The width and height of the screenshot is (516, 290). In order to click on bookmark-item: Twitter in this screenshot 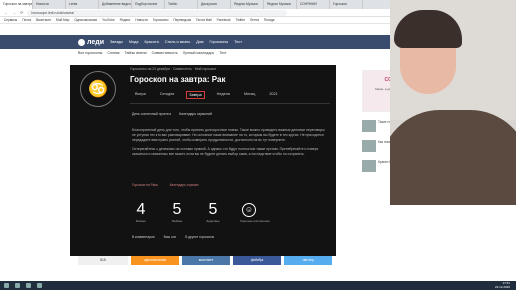, I will do `click(240, 20)`.